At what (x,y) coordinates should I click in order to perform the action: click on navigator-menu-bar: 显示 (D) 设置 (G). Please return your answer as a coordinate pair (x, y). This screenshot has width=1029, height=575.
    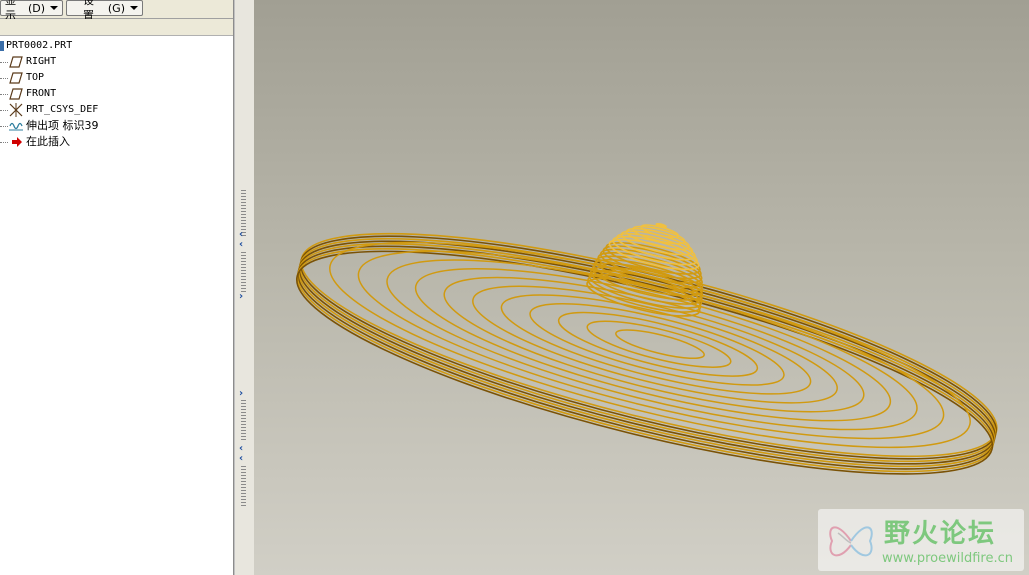
    Looking at the image, I should click on (116, 11).